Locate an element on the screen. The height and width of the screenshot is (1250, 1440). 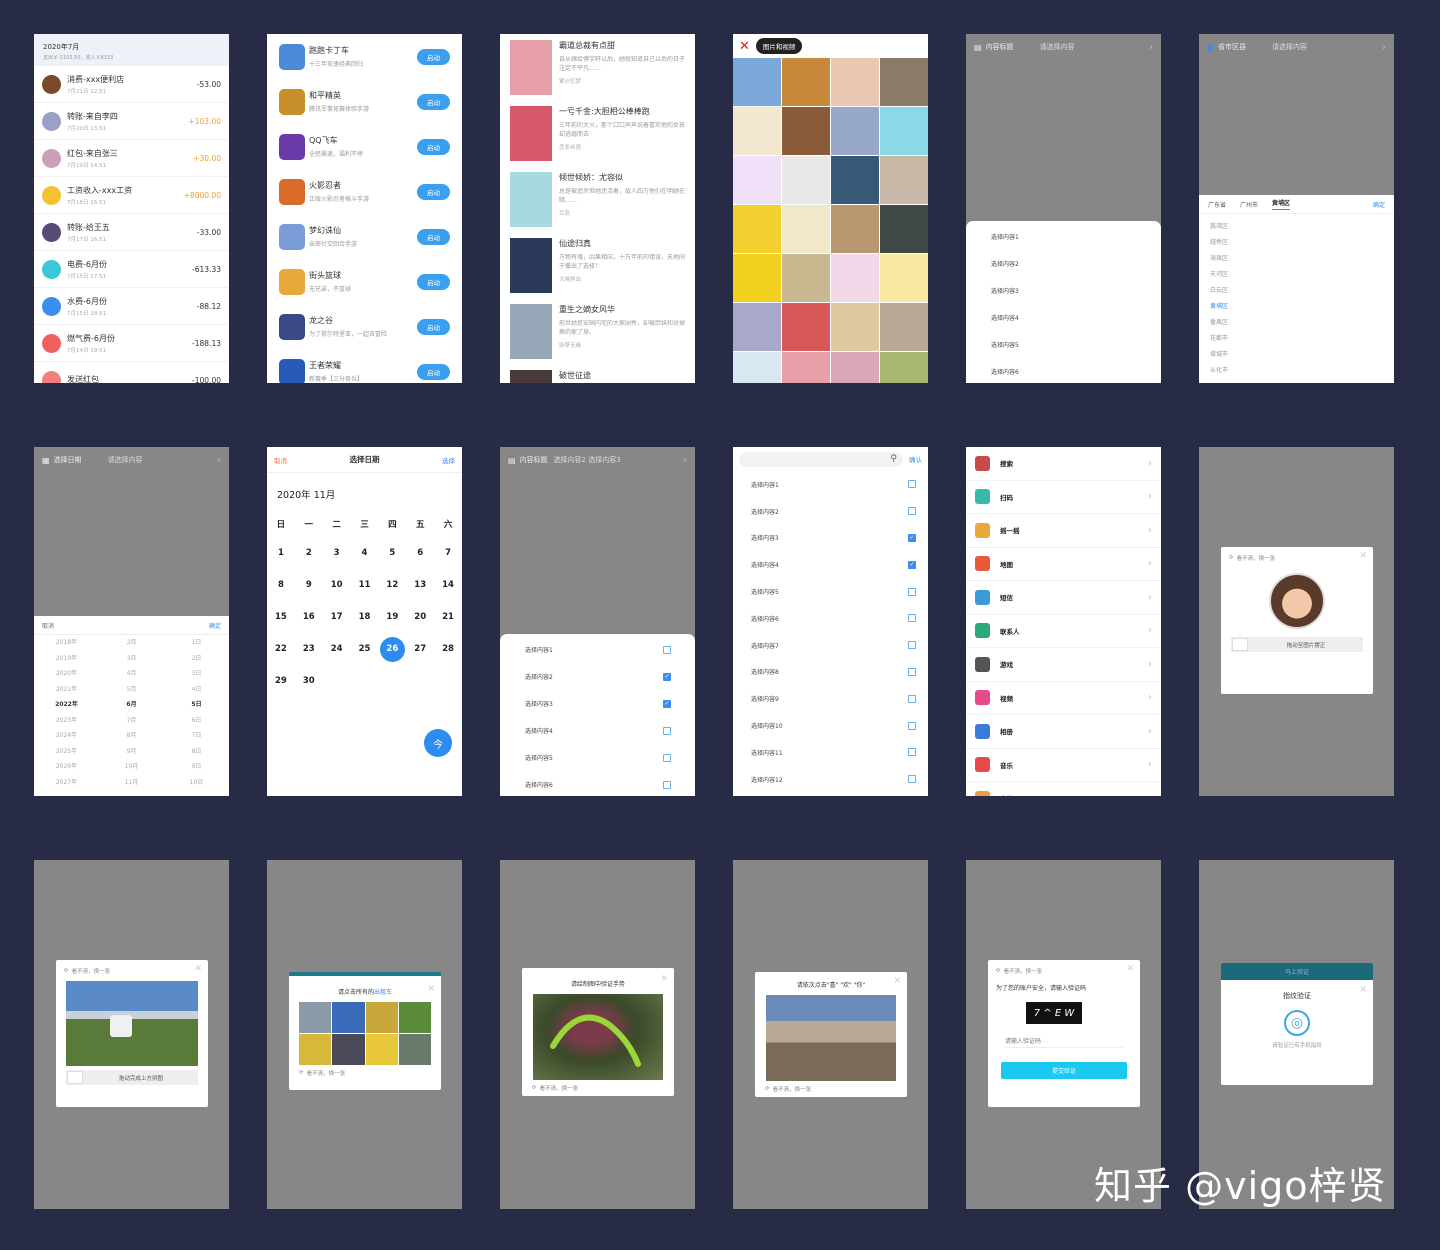
district-item: 黄埔区 is located at coordinates (1296, 305).